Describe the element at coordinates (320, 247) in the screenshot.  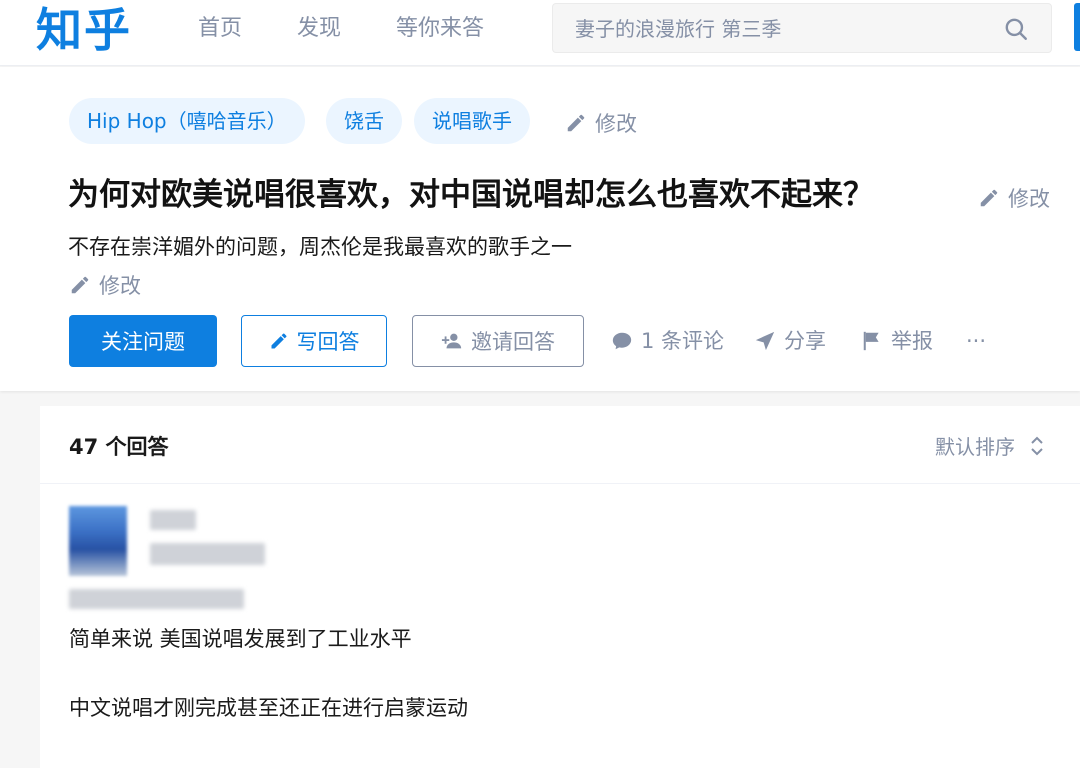
I see `question-detail: 不存在崇洋媚外的问题，周杰伦是我最喜欢的歌手之一` at that location.